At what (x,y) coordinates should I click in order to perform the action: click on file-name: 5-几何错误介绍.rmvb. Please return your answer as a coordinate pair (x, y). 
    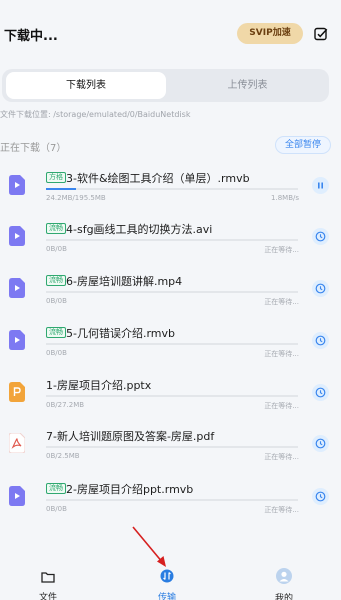
    Looking at the image, I should click on (121, 333).